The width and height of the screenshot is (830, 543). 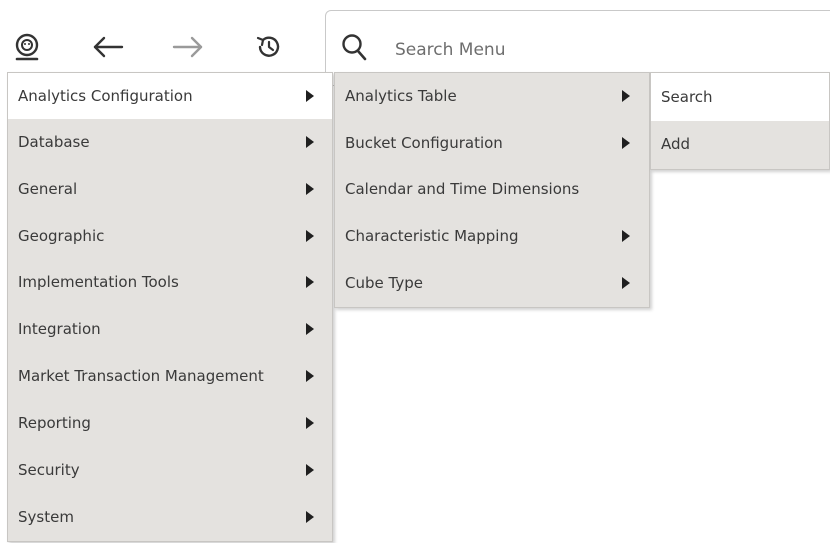 What do you see at coordinates (269, 47) in the screenshot?
I see `history-icon` at bounding box center [269, 47].